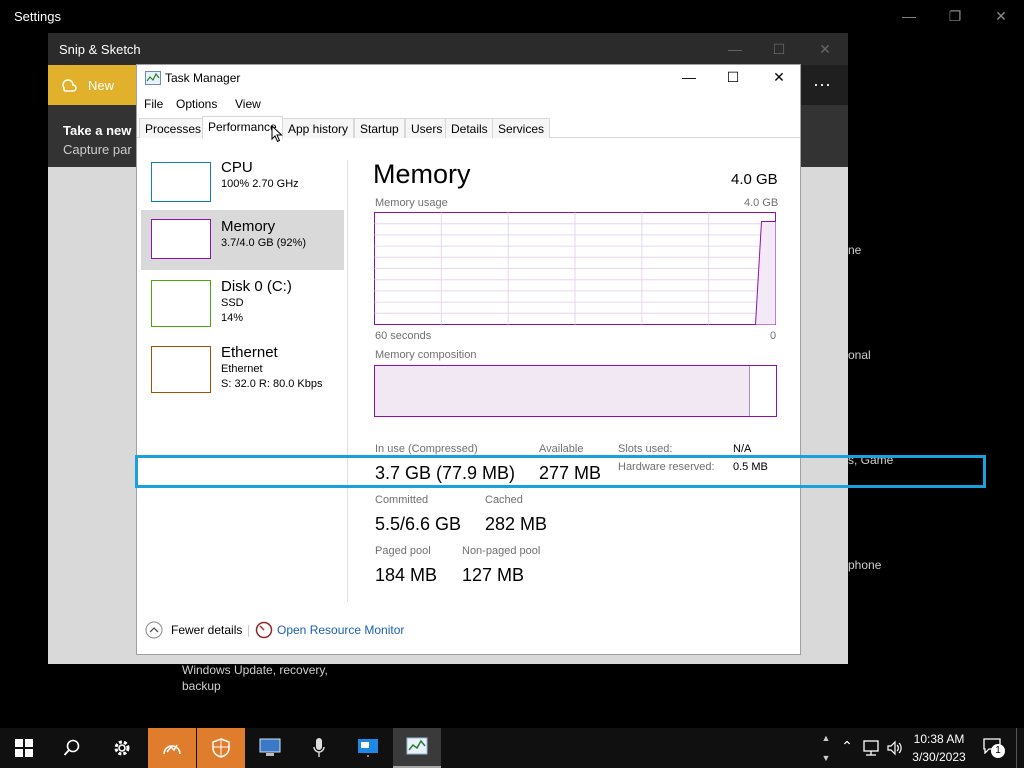 The width and height of the screenshot is (1024, 768). I want to click on taskbar-security, so click(221, 748).